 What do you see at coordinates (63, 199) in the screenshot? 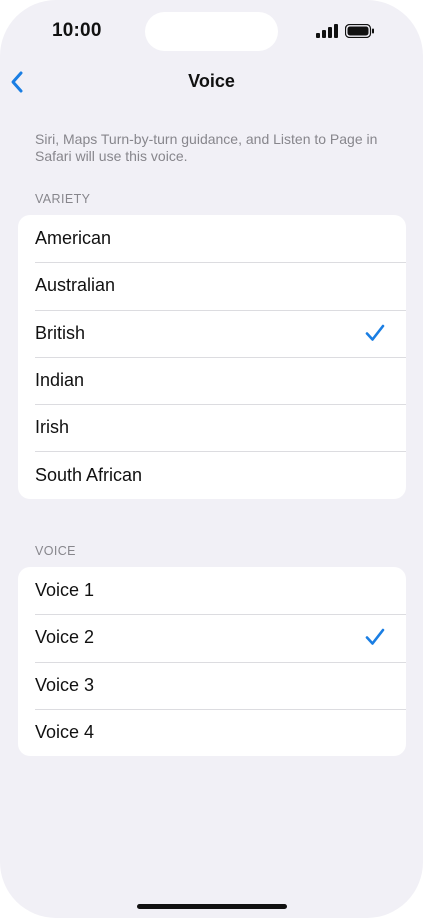
I see `variety-section-header: VARIETY` at bounding box center [63, 199].